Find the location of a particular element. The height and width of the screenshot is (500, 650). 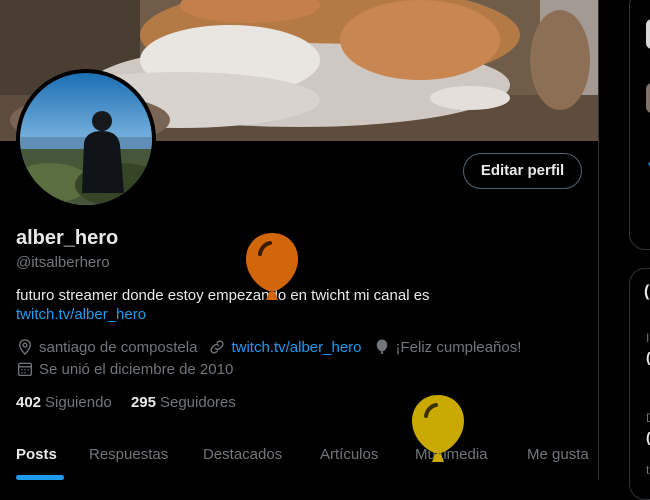

profile-display-name: alber_hero is located at coordinates (67, 238).